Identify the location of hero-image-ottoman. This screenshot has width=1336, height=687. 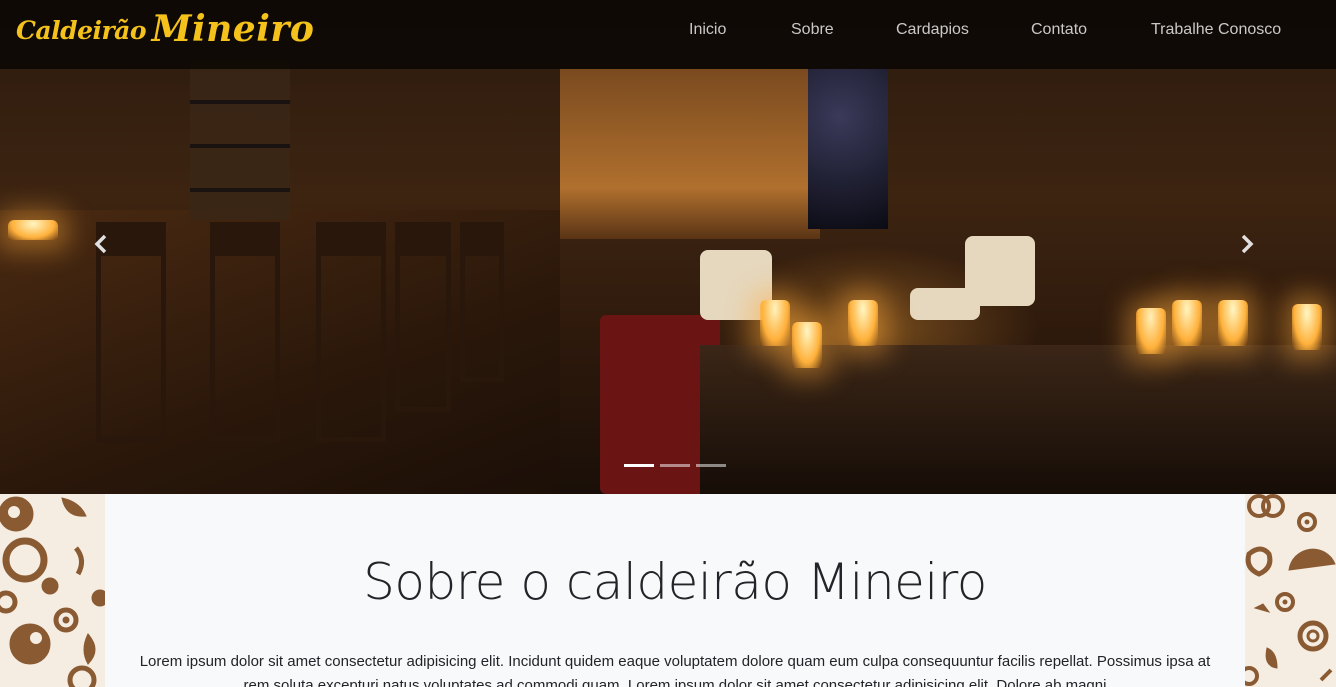
(945, 304).